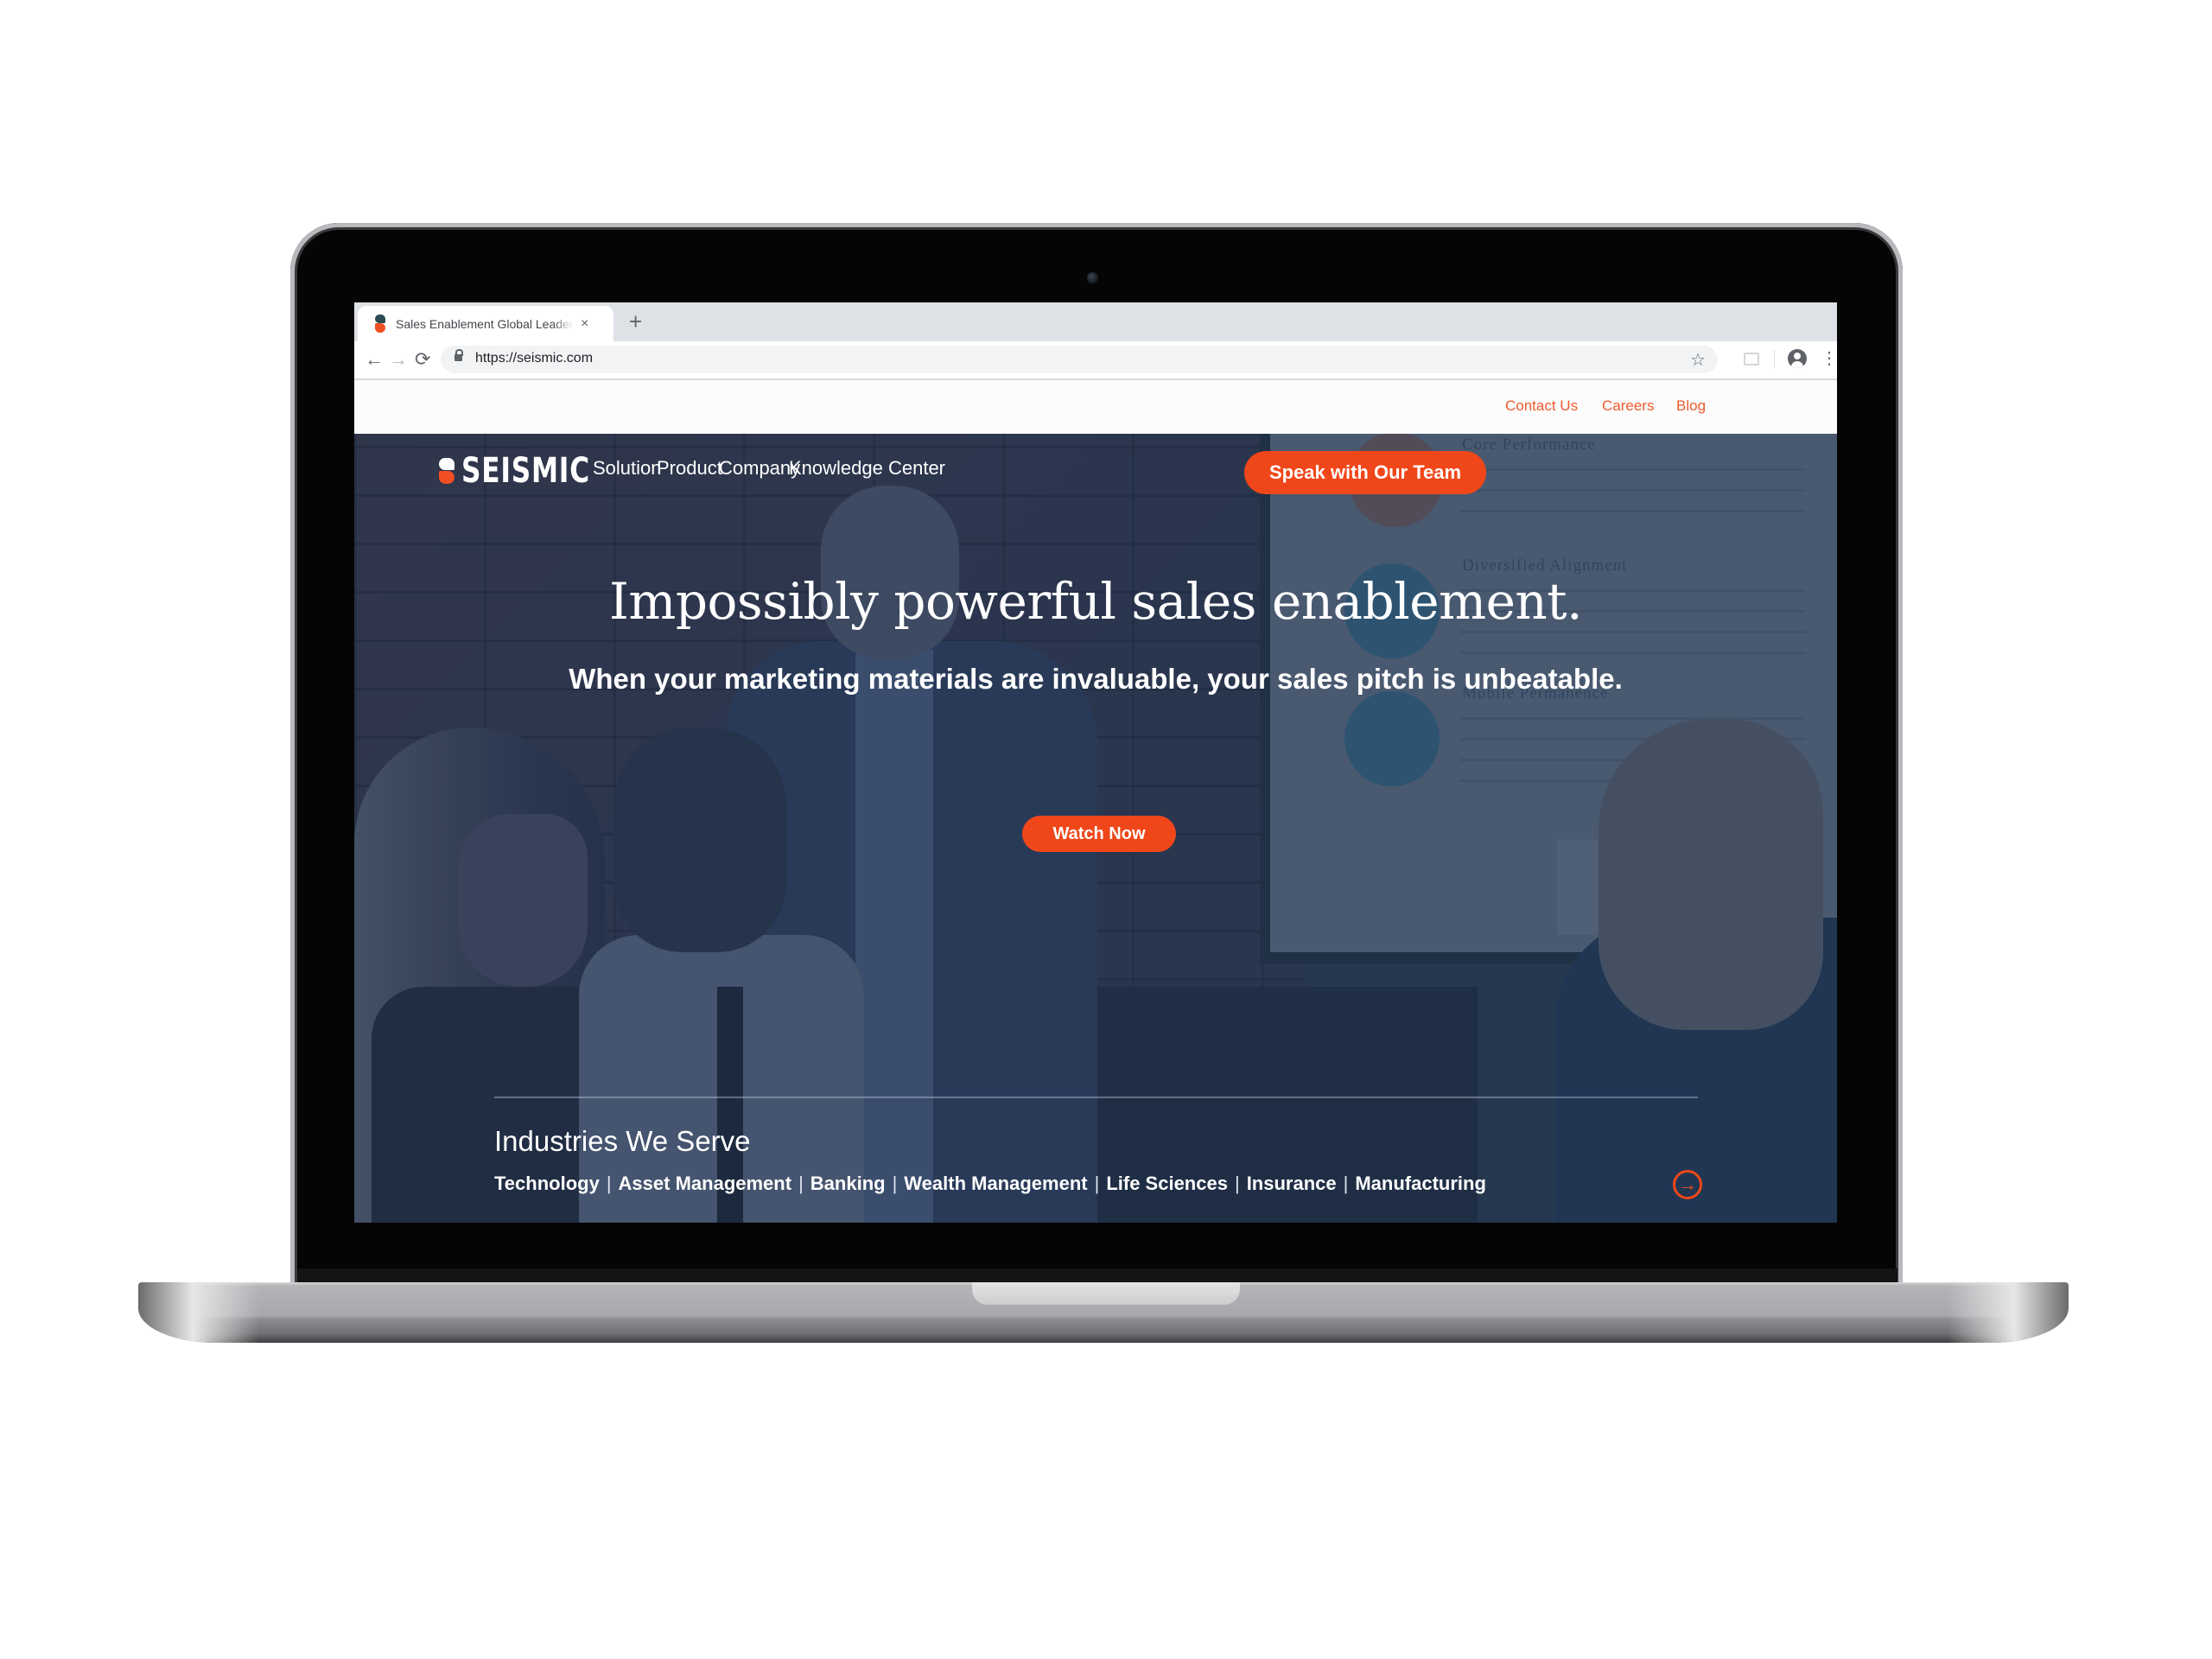 The width and height of the screenshot is (2212, 1659). What do you see at coordinates (635, 321) in the screenshot?
I see `new-tab-button: +` at bounding box center [635, 321].